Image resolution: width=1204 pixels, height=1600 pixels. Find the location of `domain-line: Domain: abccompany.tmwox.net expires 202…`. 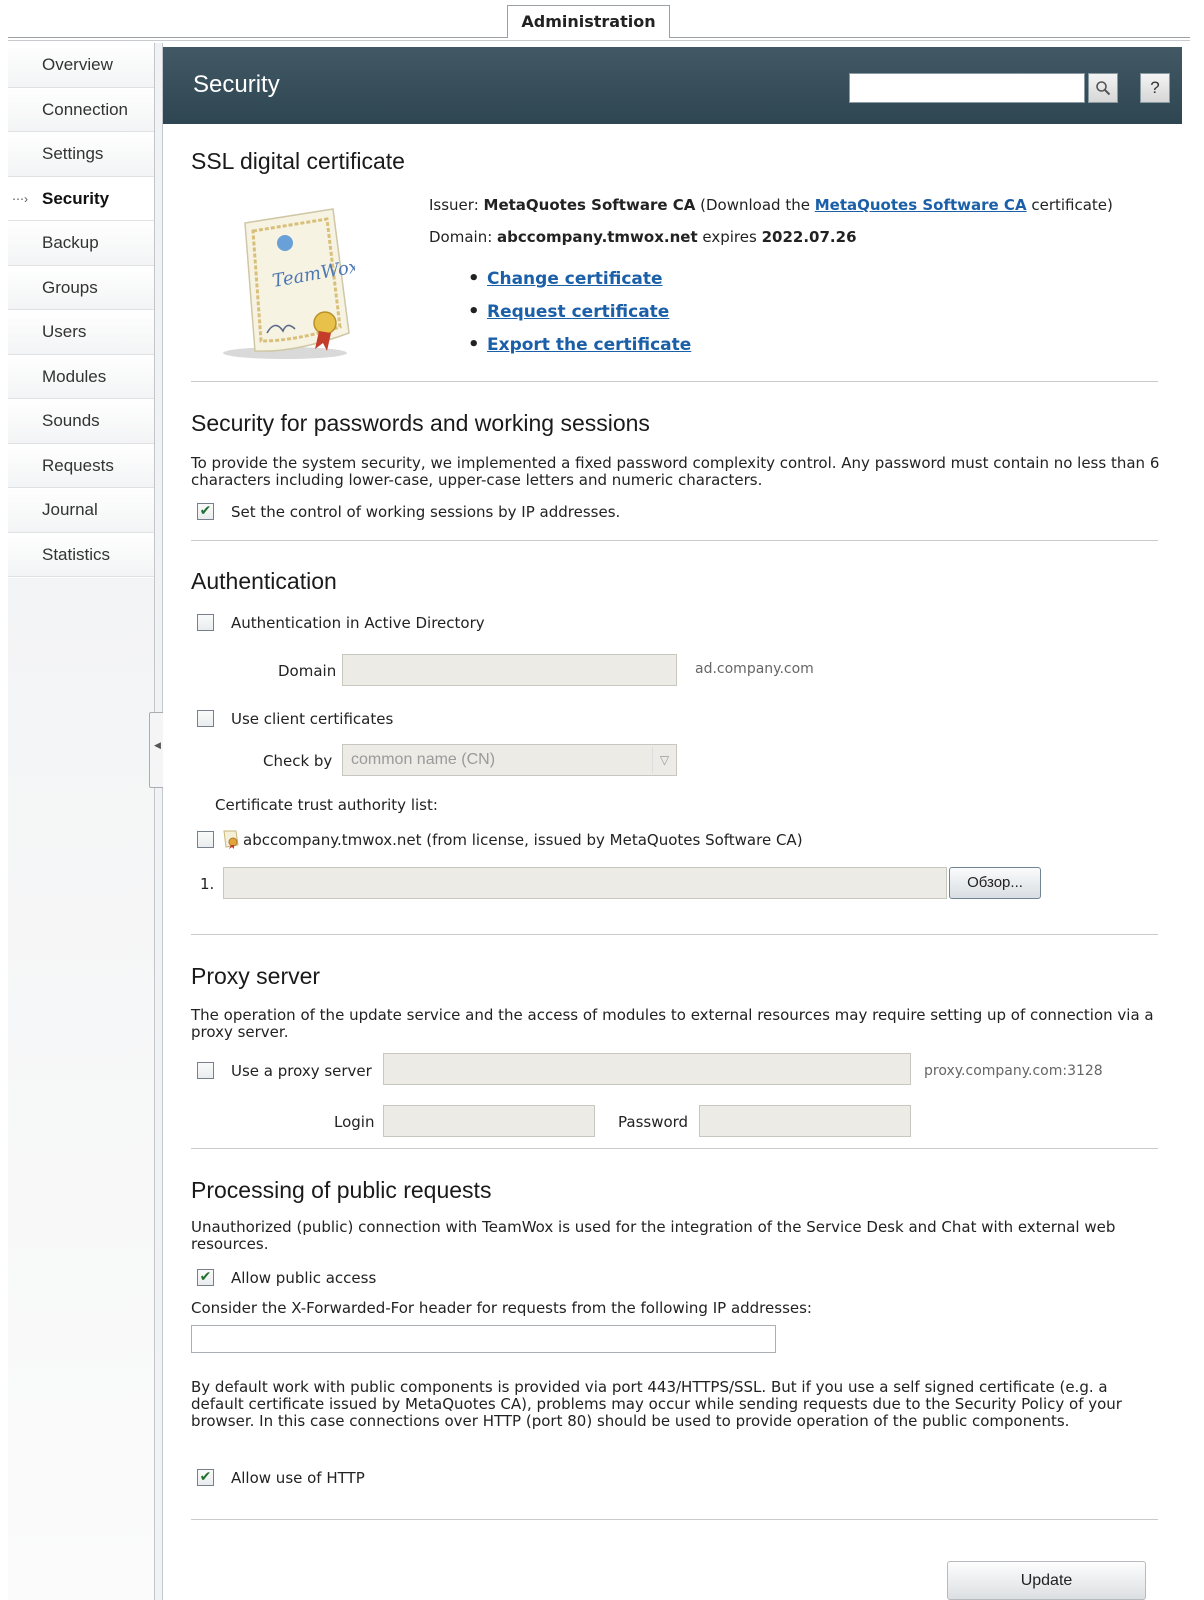

domain-line: Domain: abccompany.tmwox.net expires 202… is located at coordinates (643, 237).